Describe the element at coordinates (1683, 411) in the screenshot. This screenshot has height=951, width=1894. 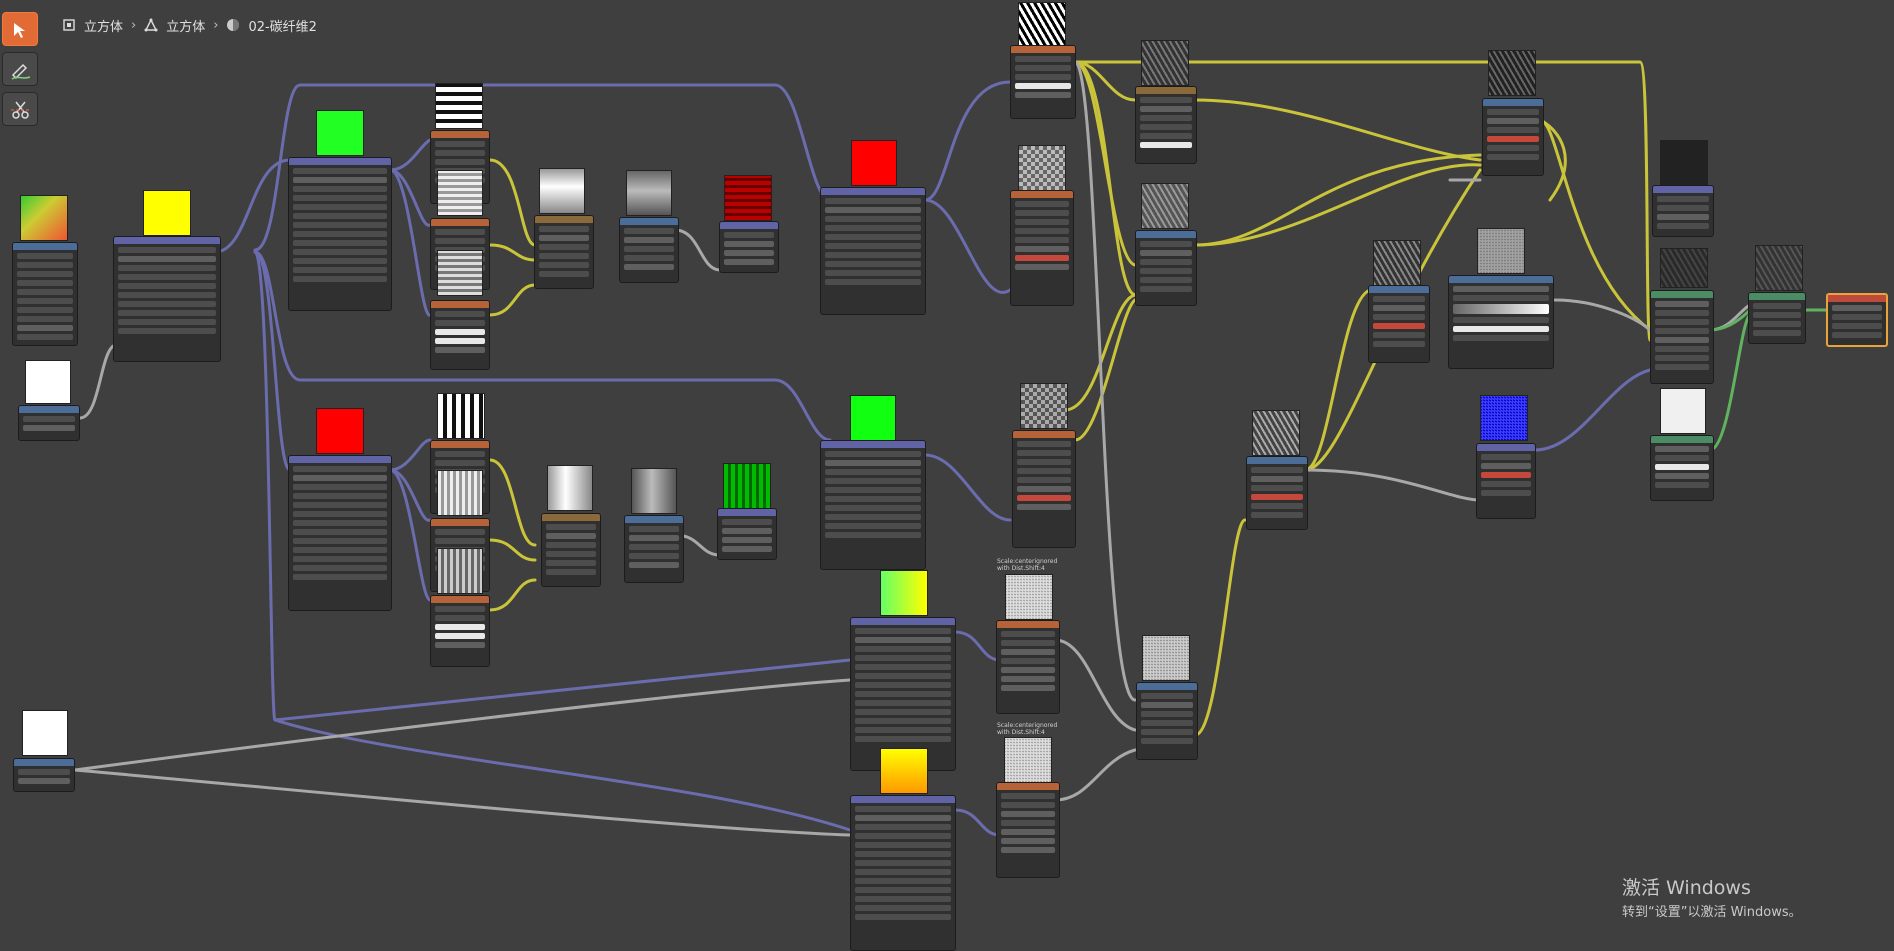
I see `preview-light` at that location.